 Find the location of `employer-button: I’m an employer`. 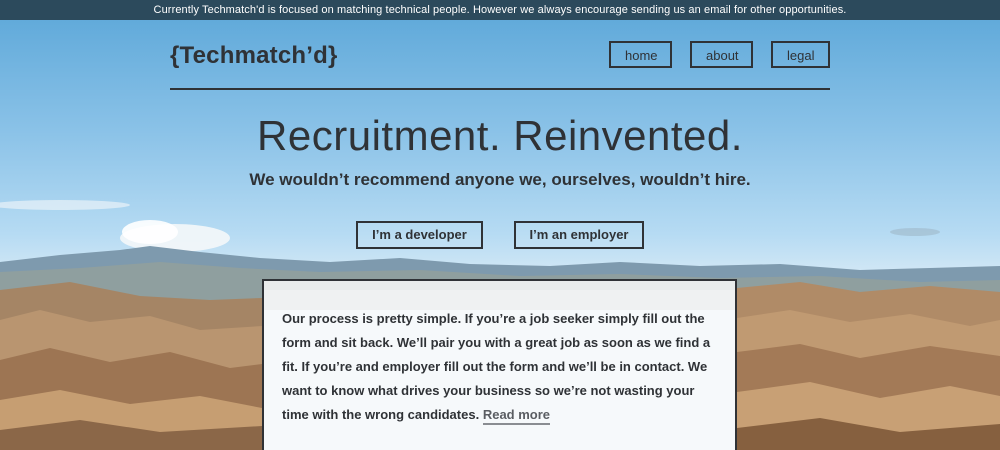

employer-button: I’m an employer is located at coordinates (579, 235).